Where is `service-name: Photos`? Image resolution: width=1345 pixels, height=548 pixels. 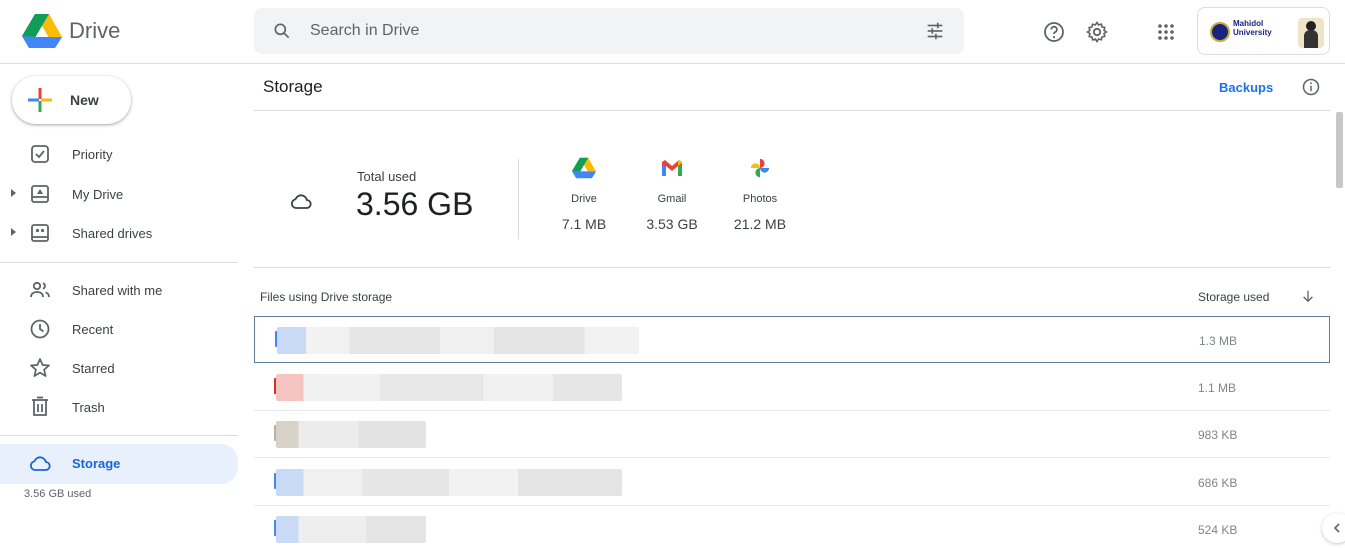 service-name: Photos is located at coordinates (760, 199).